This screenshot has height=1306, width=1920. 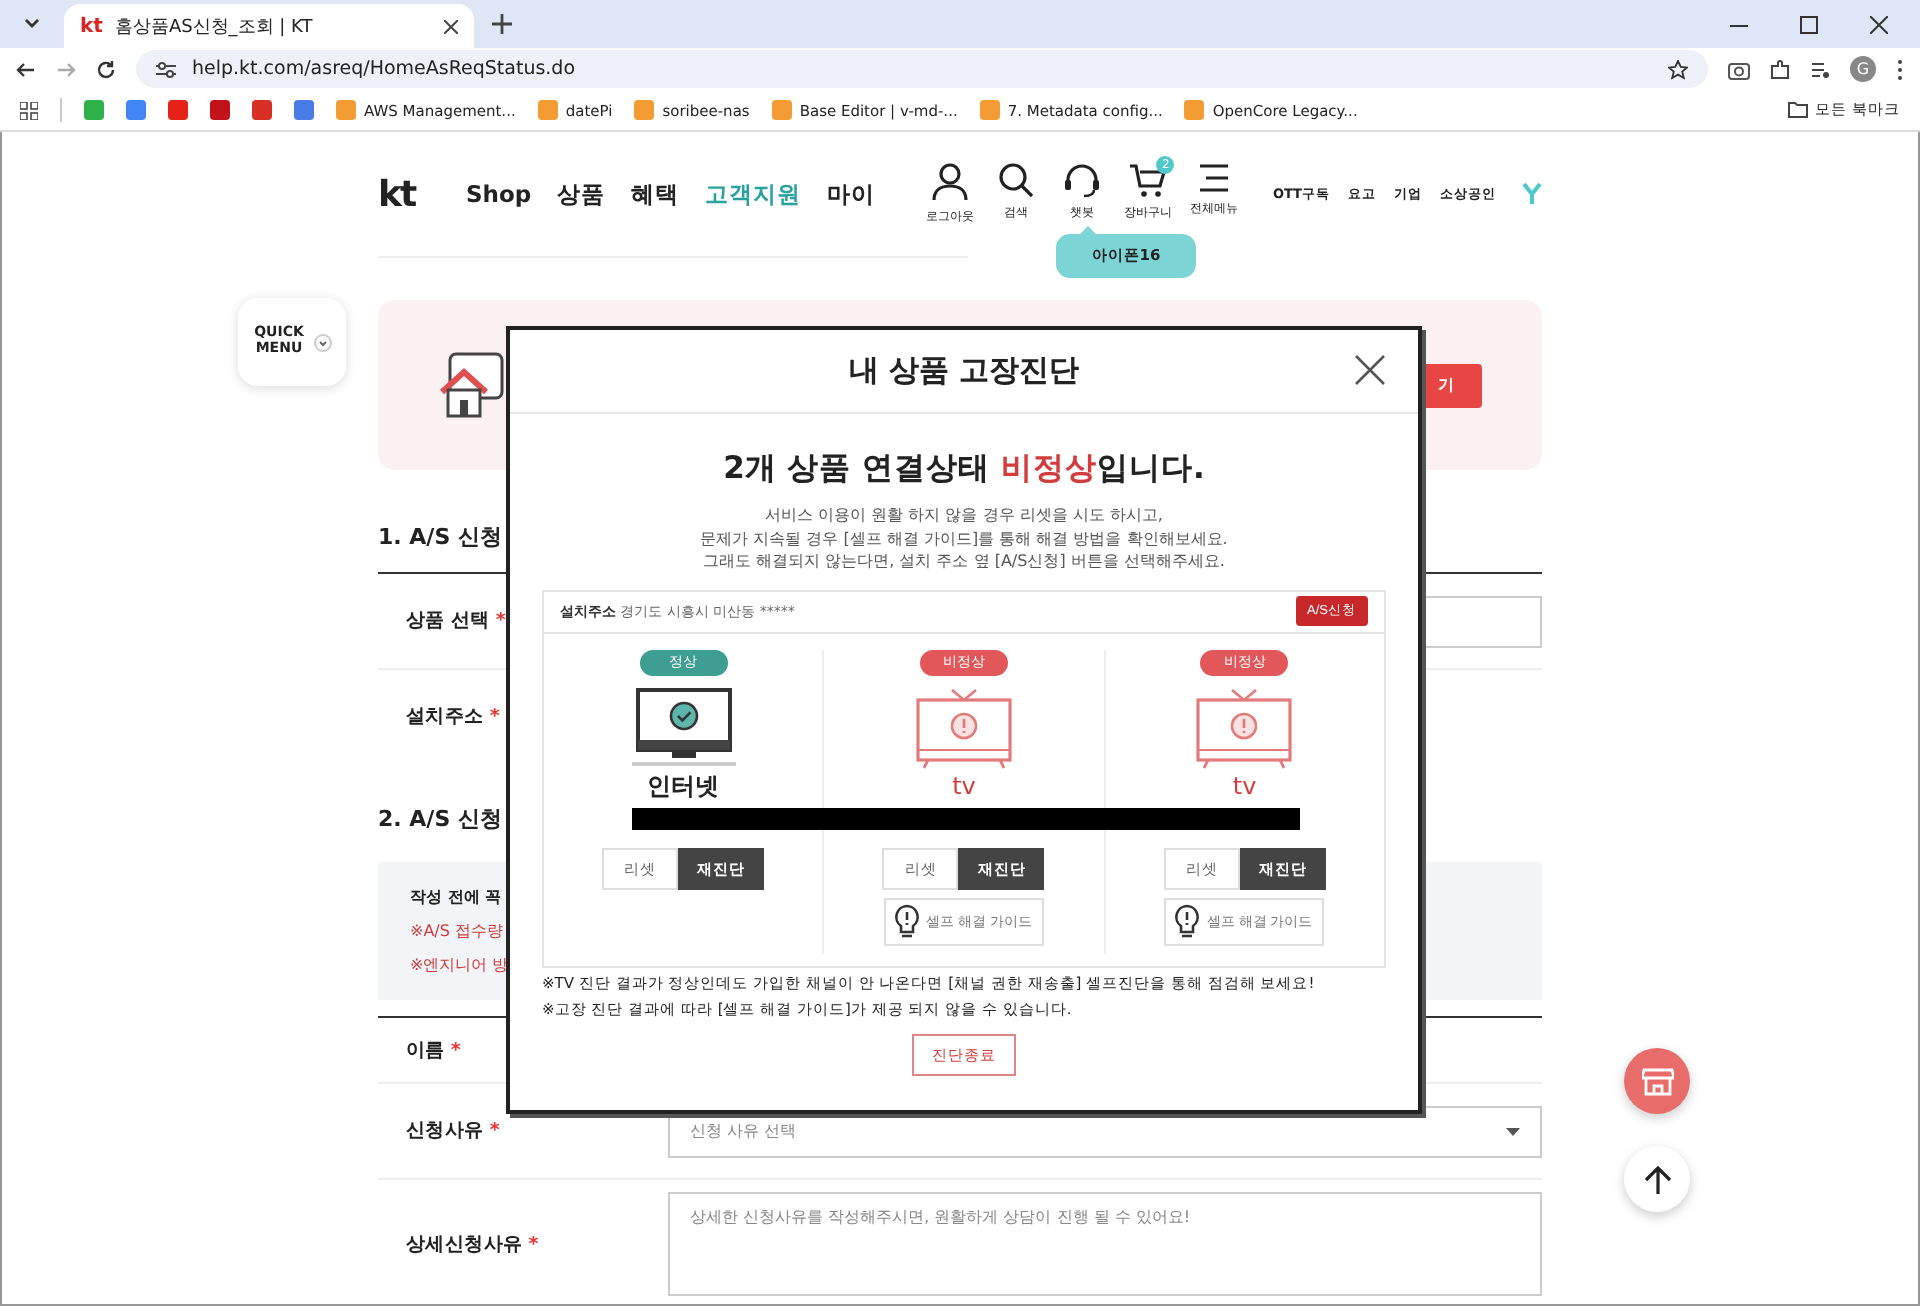 What do you see at coordinates (1213, 178) in the screenshot?
I see `menu-icon` at bounding box center [1213, 178].